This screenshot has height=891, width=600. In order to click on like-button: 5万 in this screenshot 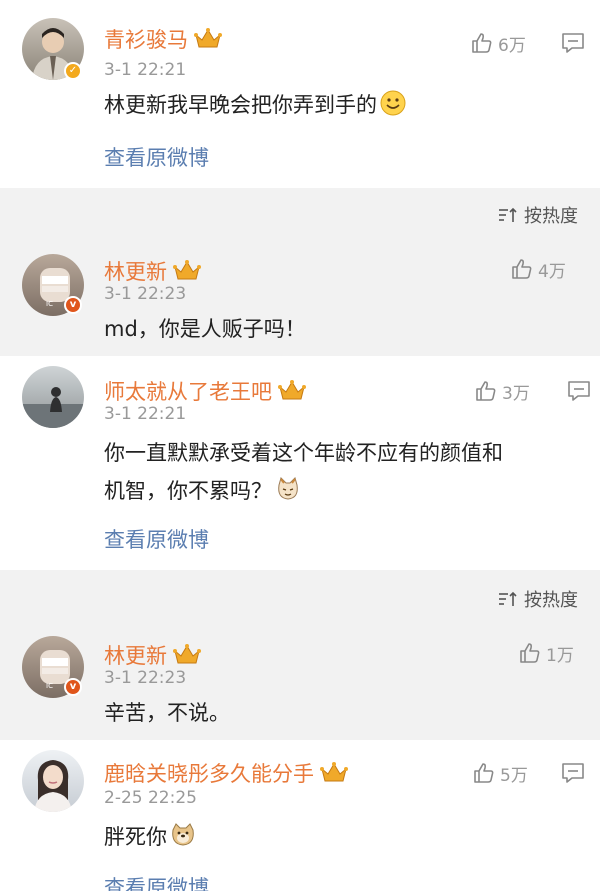, I will do `click(500, 773)`.